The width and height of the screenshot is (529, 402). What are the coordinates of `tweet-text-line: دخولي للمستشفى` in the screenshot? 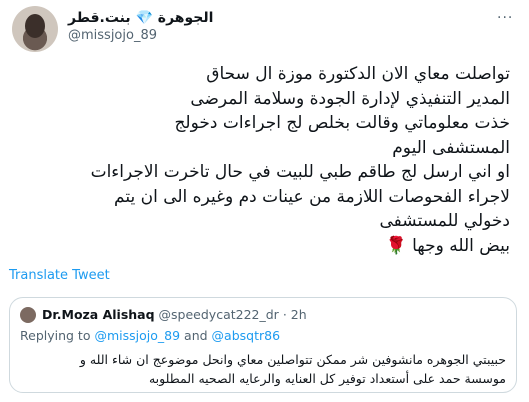 It's located at (444, 221).